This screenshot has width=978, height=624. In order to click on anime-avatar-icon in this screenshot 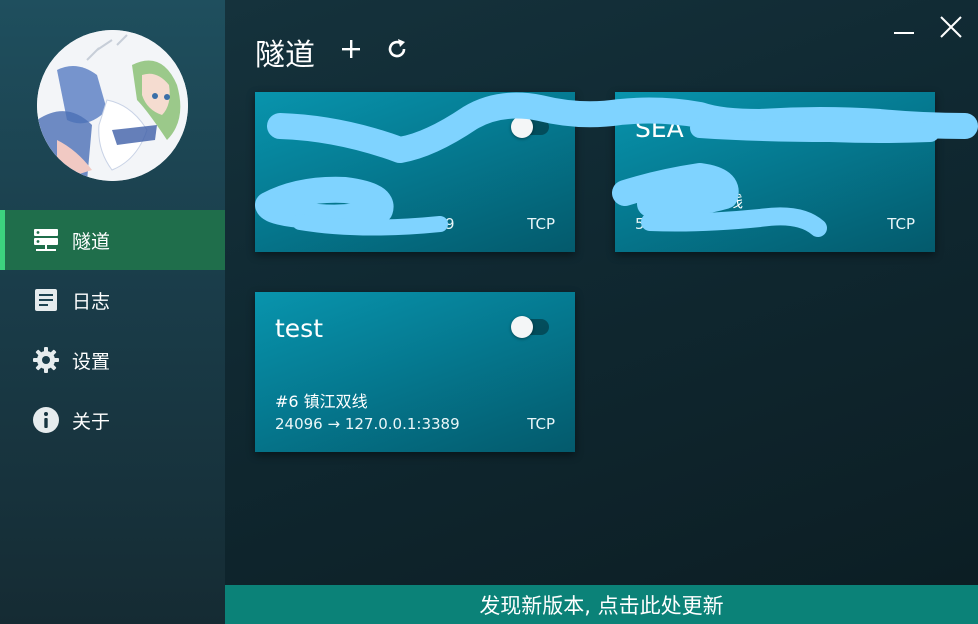, I will do `click(112, 105)`.